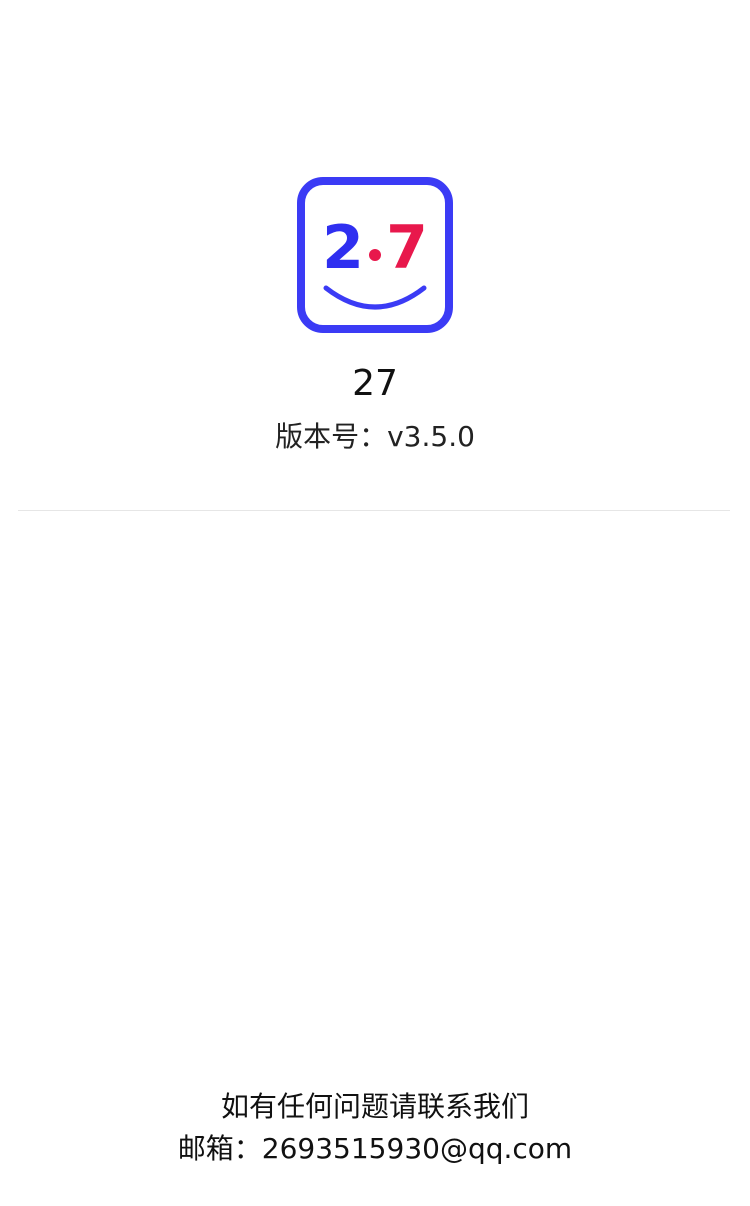  I want to click on email-line: 邮箱：2693515930@qq.com, so click(375, 1149).